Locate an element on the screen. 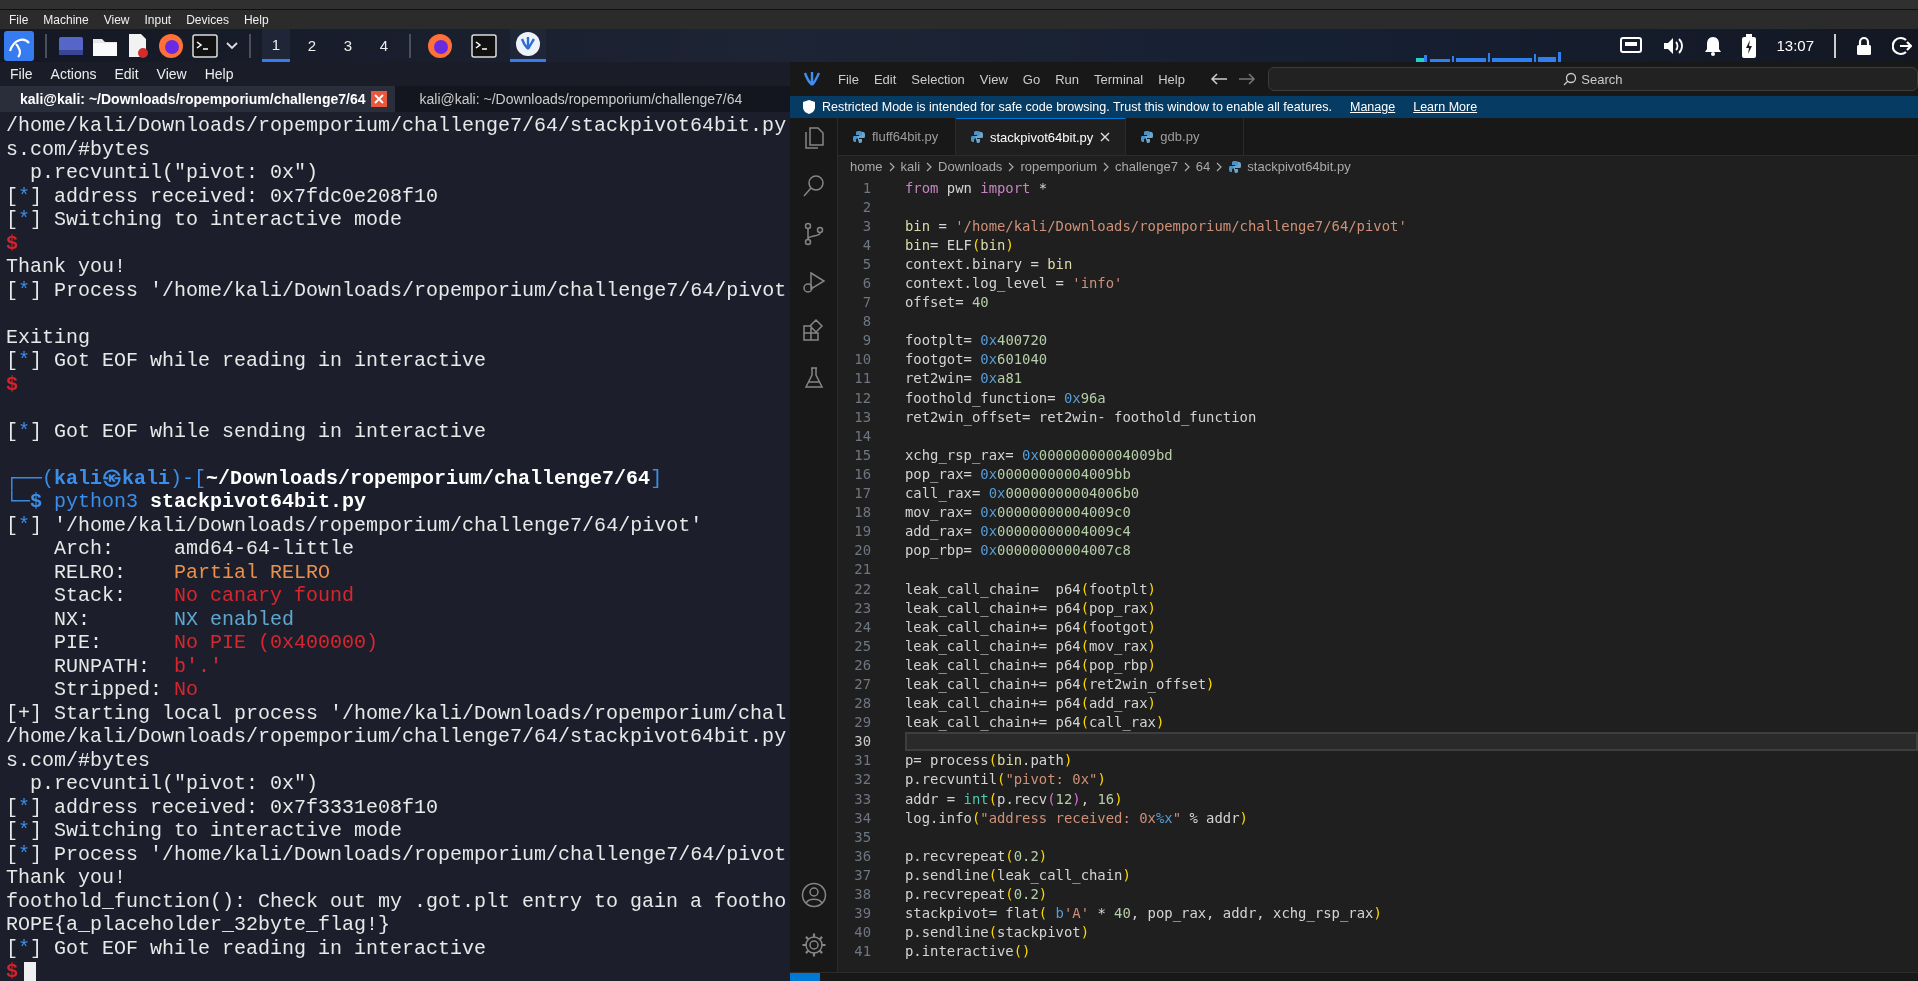  banner-link: Learn More is located at coordinates (1445, 107).